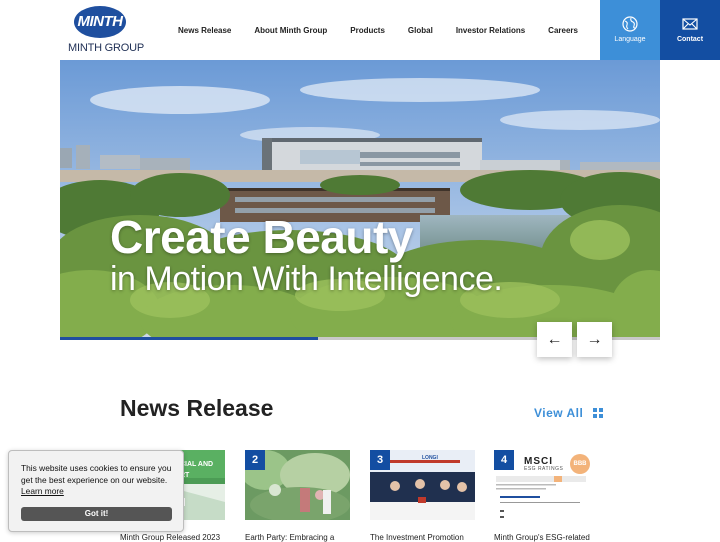 The image size is (720, 542). I want to click on logo-mark: MINTH, so click(100, 21).